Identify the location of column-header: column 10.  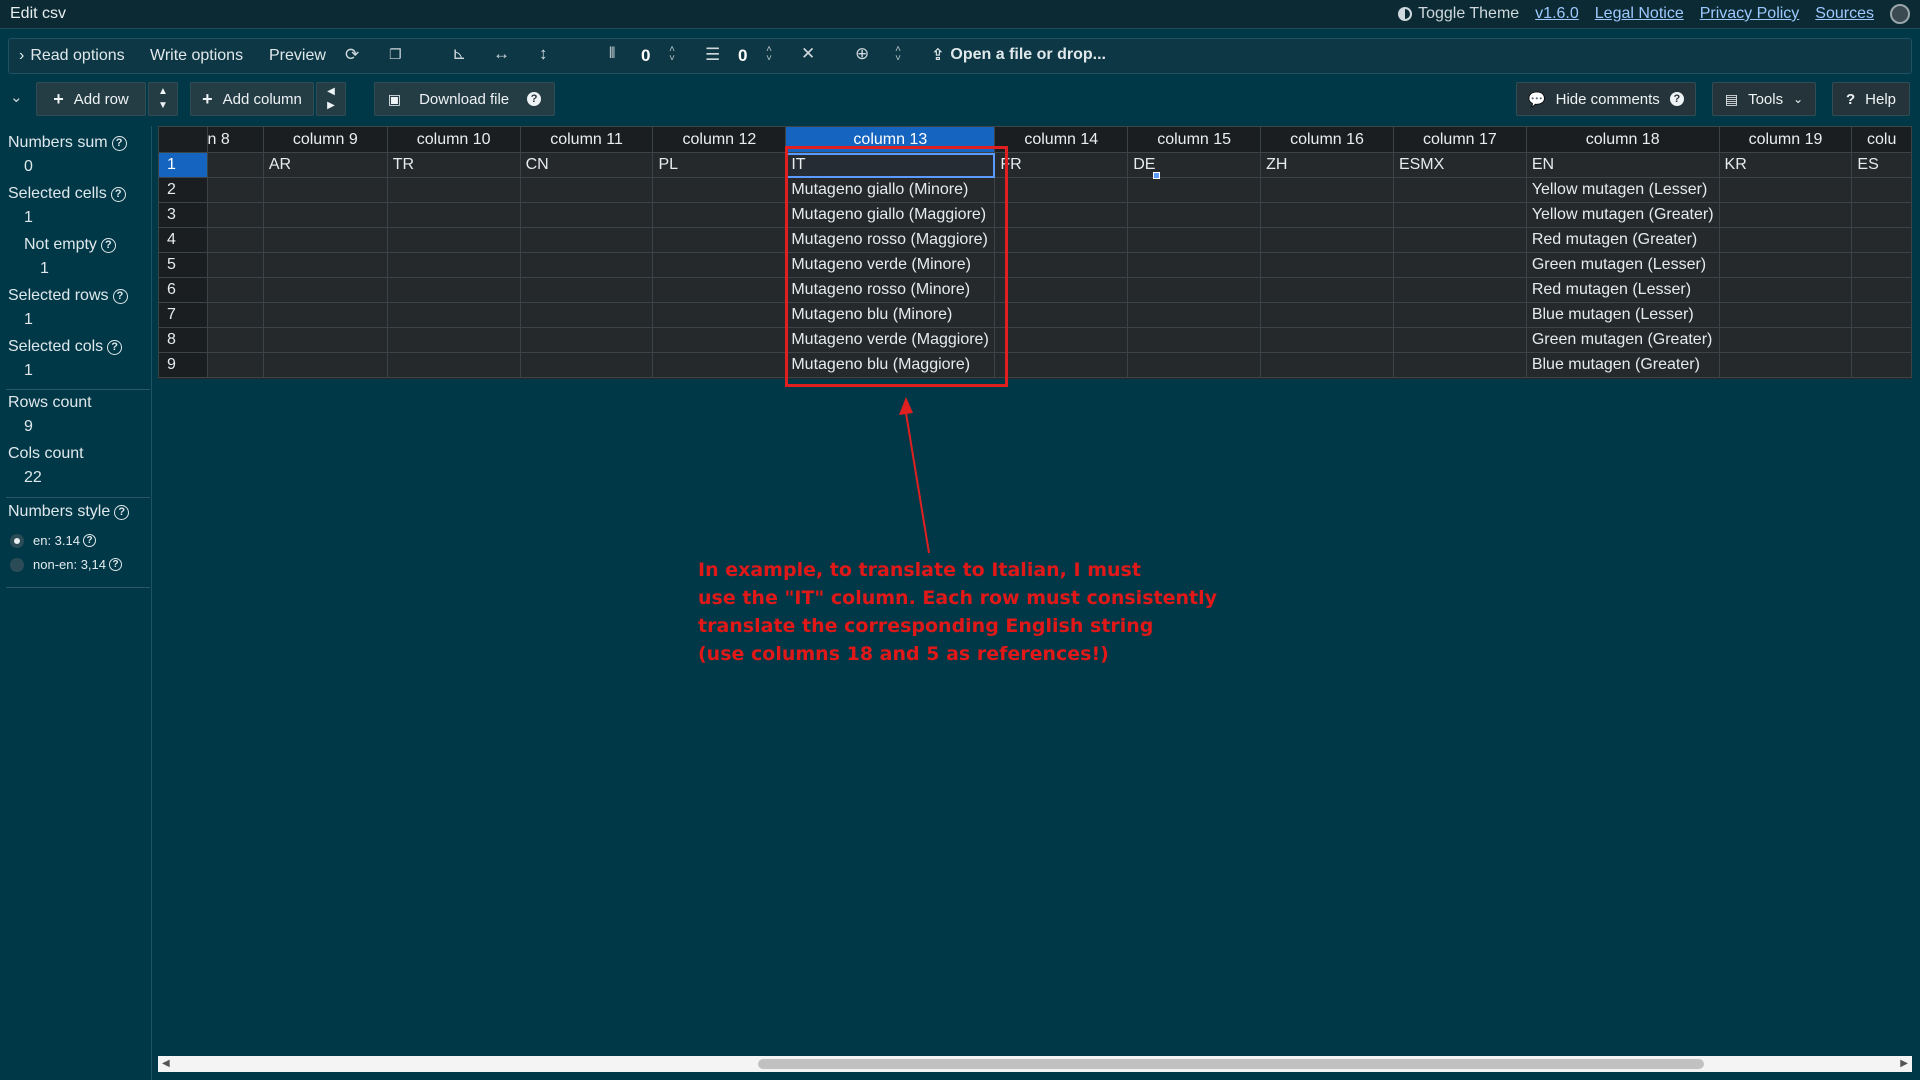
(453, 139).